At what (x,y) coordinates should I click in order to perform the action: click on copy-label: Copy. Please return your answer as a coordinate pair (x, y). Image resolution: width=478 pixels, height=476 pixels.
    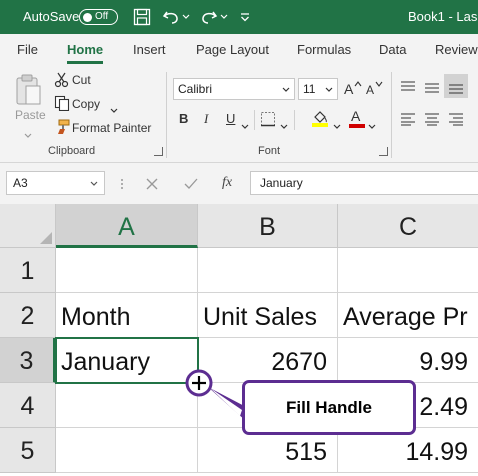
    Looking at the image, I should click on (86, 104).